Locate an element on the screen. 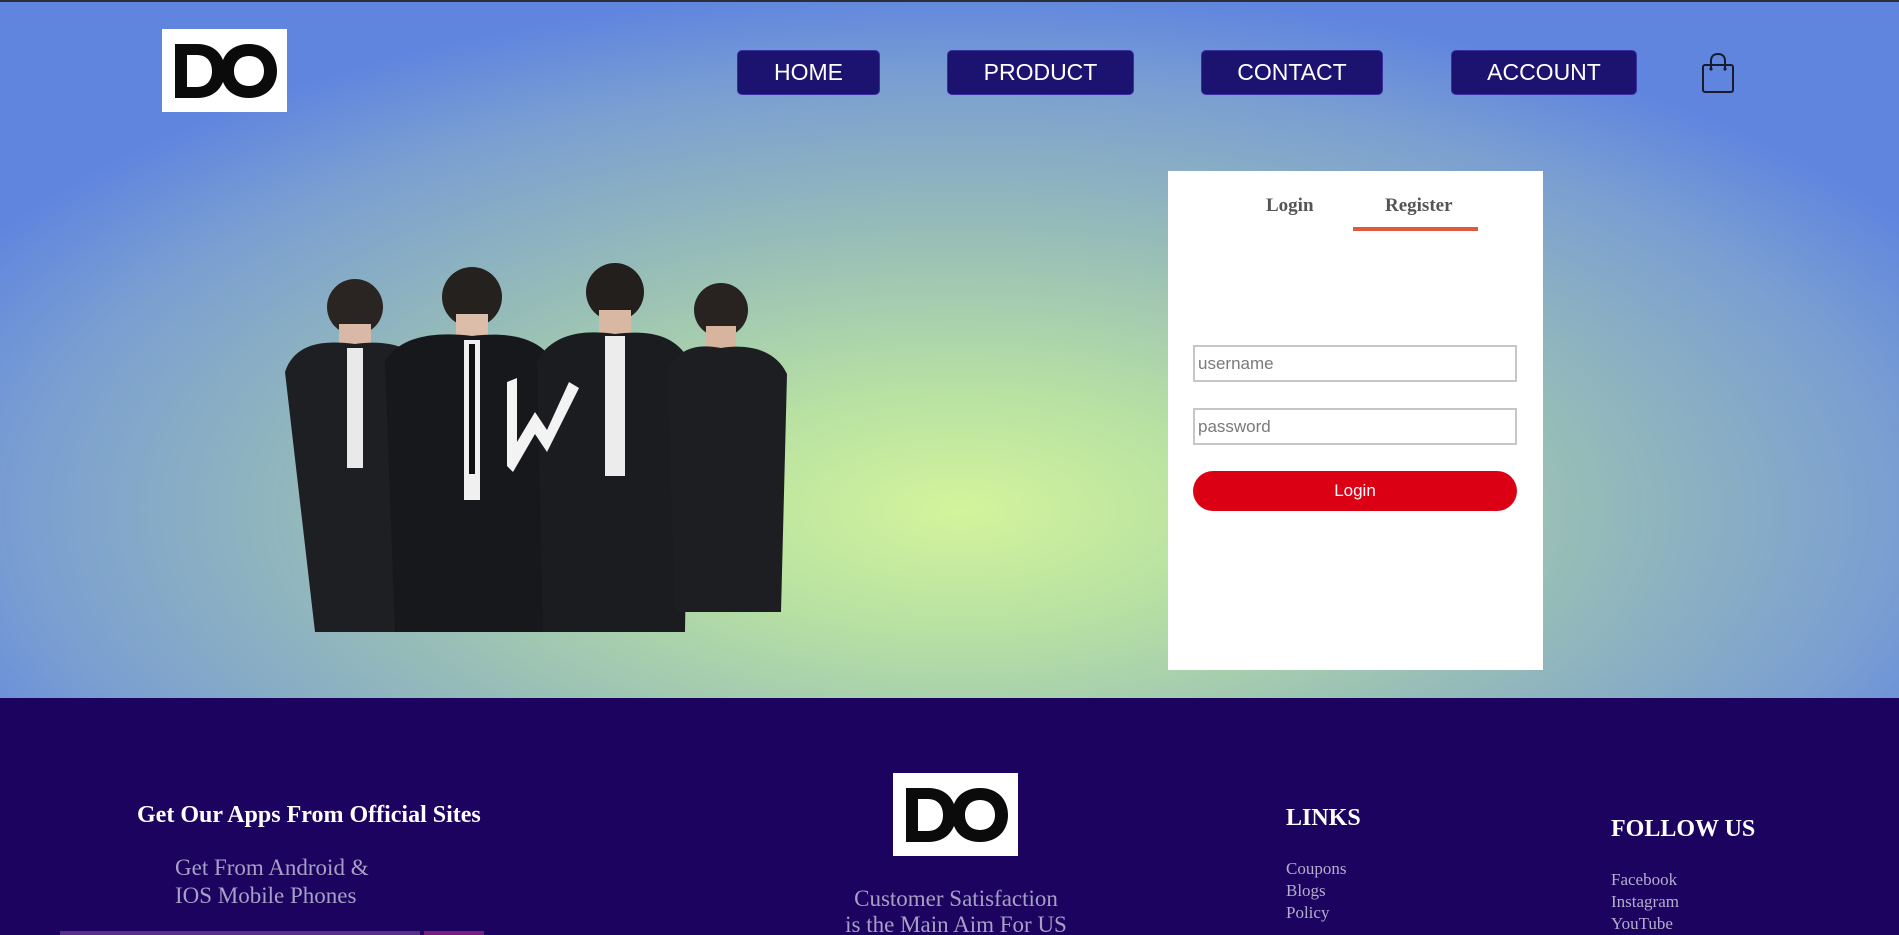  footer-link-coupons: Coupons is located at coordinates (1316, 869).